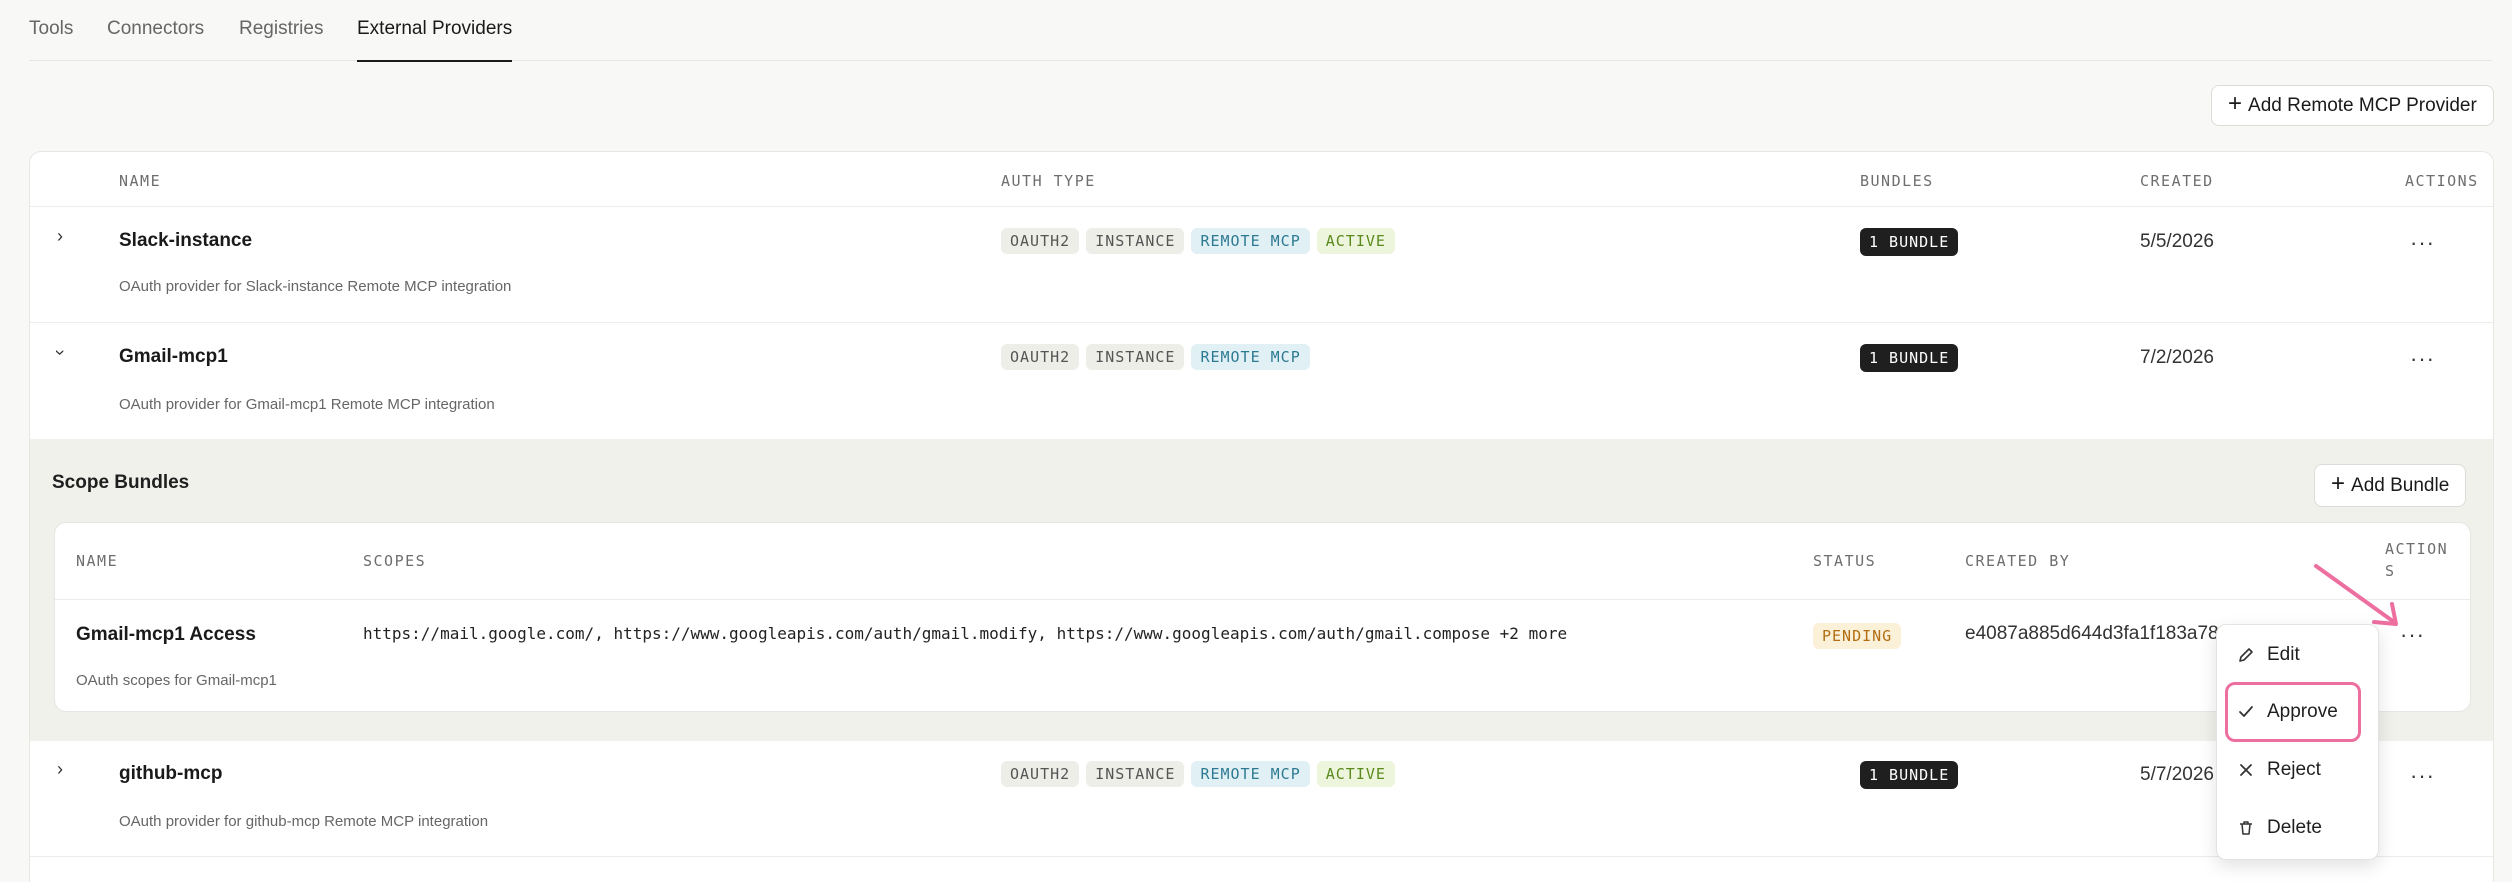  Describe the element at coordinates (1857, 636) in the screenshot. I see `status-badge: PENDING` at that location.